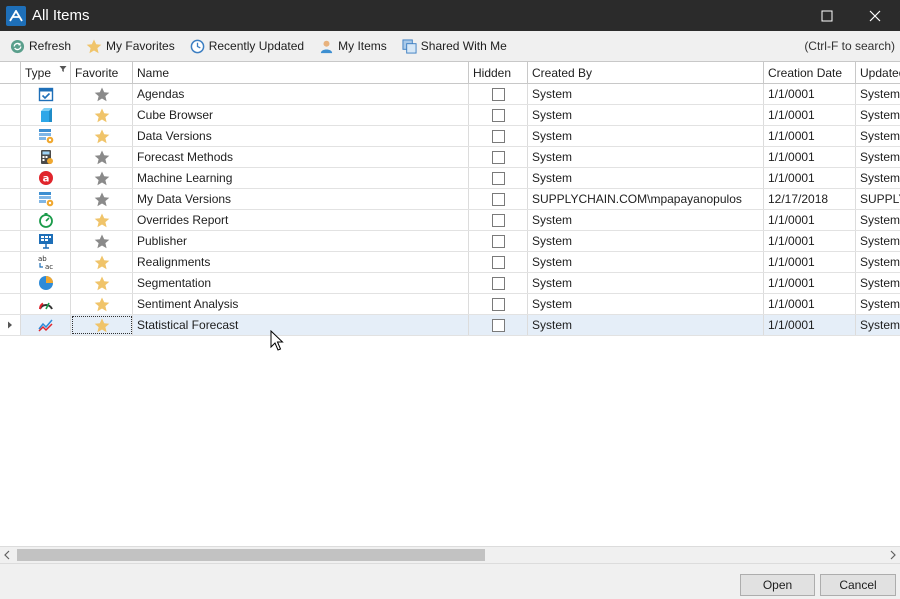 The image size is (900, 599). I want to click on cancel-button: Cancel, so click(858, 585).